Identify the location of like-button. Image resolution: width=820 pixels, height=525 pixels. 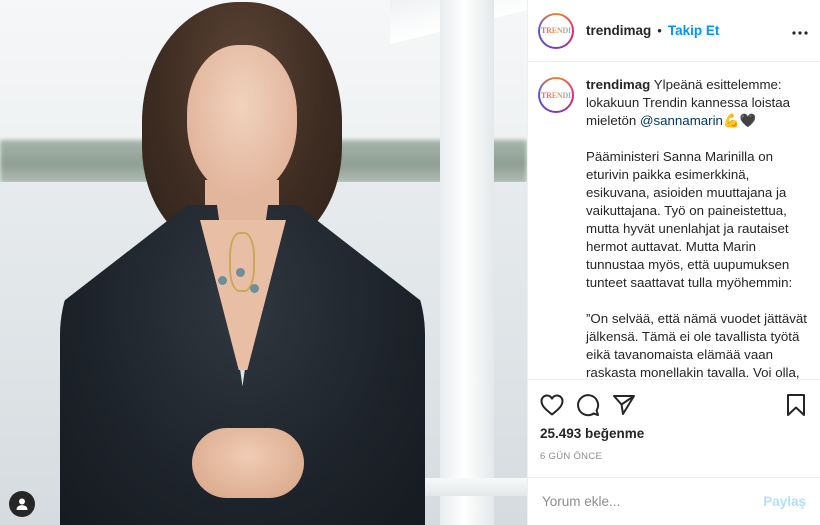
(552, 405).